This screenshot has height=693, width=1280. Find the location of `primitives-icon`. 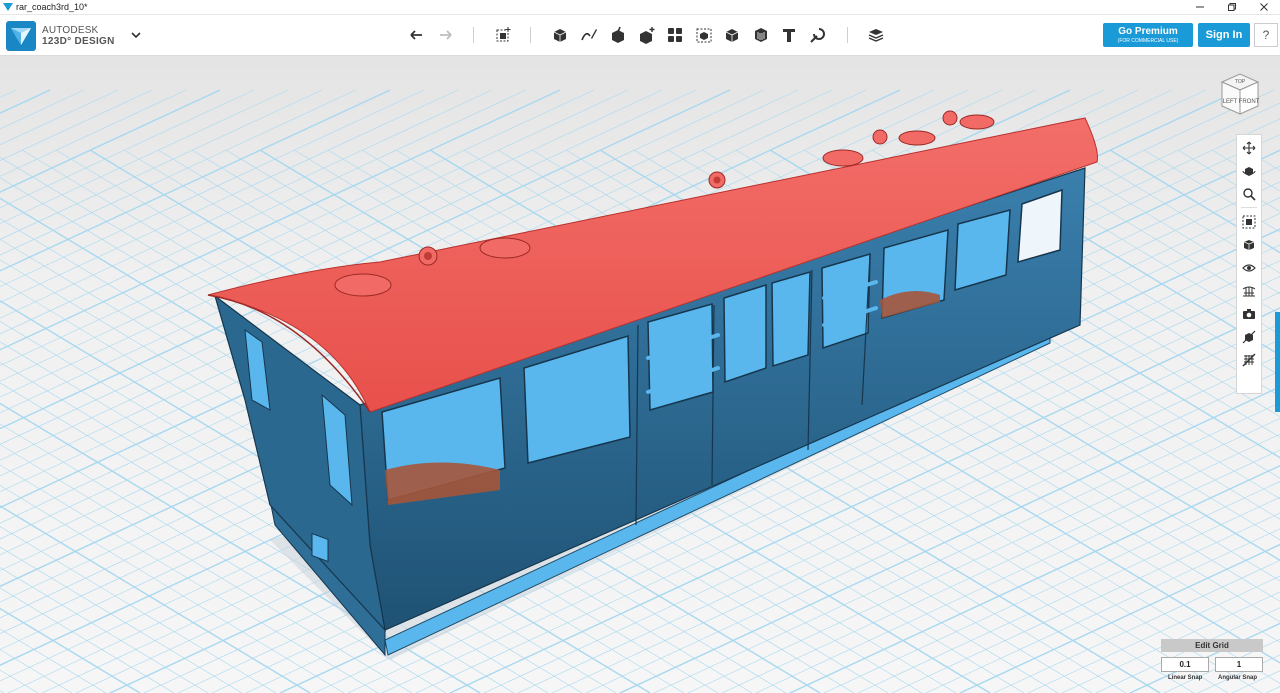

primitives-icon is located at coordinates (560, 35).